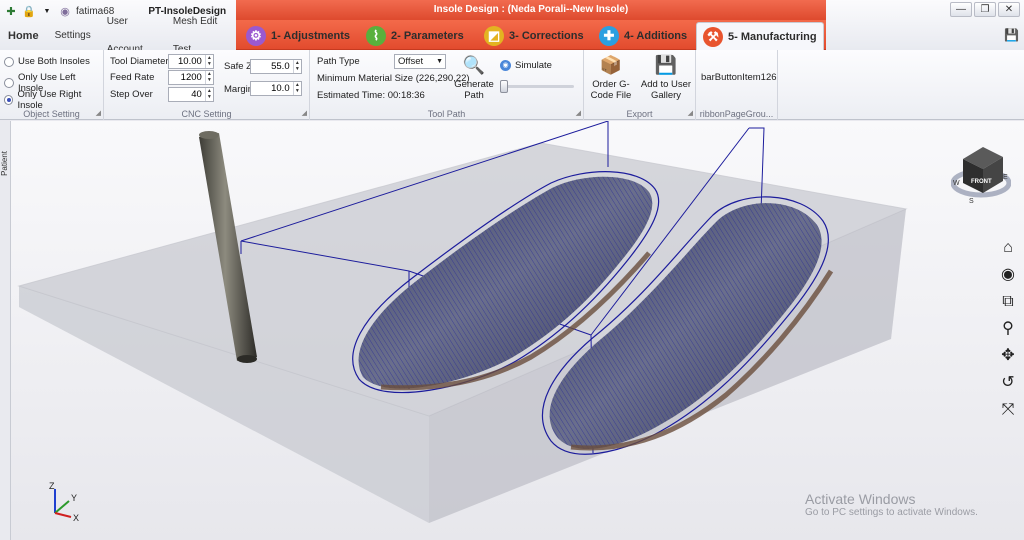 Image resolution: width=1024 pixels, height=540 pixels. I want to click on axis-z-label: Z, so click(52, 486).